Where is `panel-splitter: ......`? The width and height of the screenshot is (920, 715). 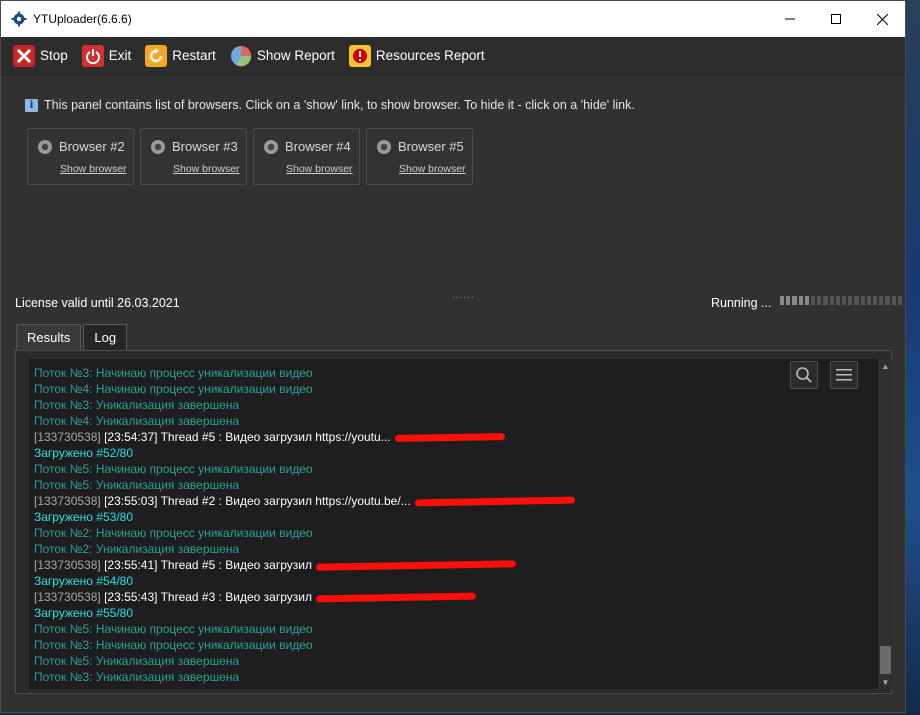 panel-splitter: ...... is located at coordinates (463, 295).